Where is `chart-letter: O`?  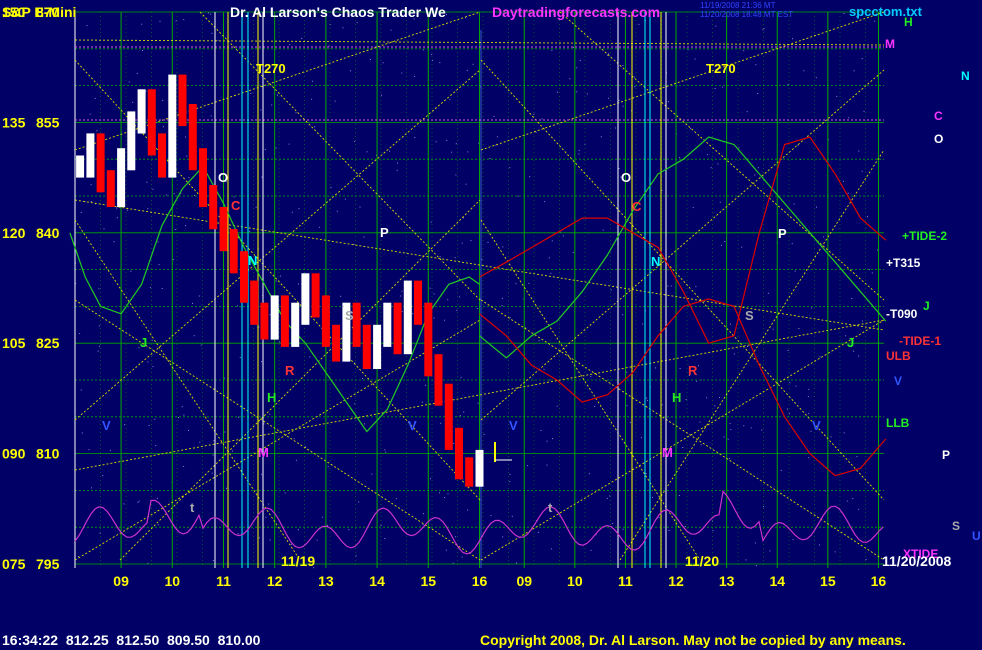 chart-letter: O is located at coordinates (626, 177).